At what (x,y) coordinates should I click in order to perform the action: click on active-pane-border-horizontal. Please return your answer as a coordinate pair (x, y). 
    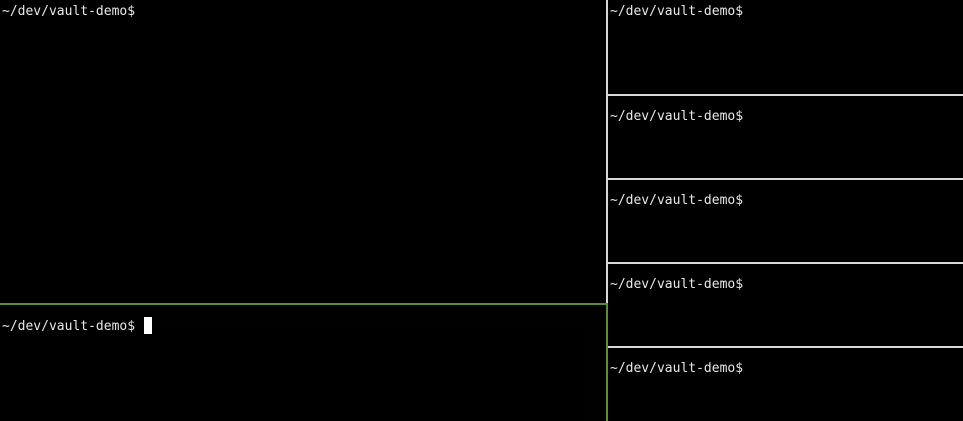
    Looking at the image, I should click on (303, 304).